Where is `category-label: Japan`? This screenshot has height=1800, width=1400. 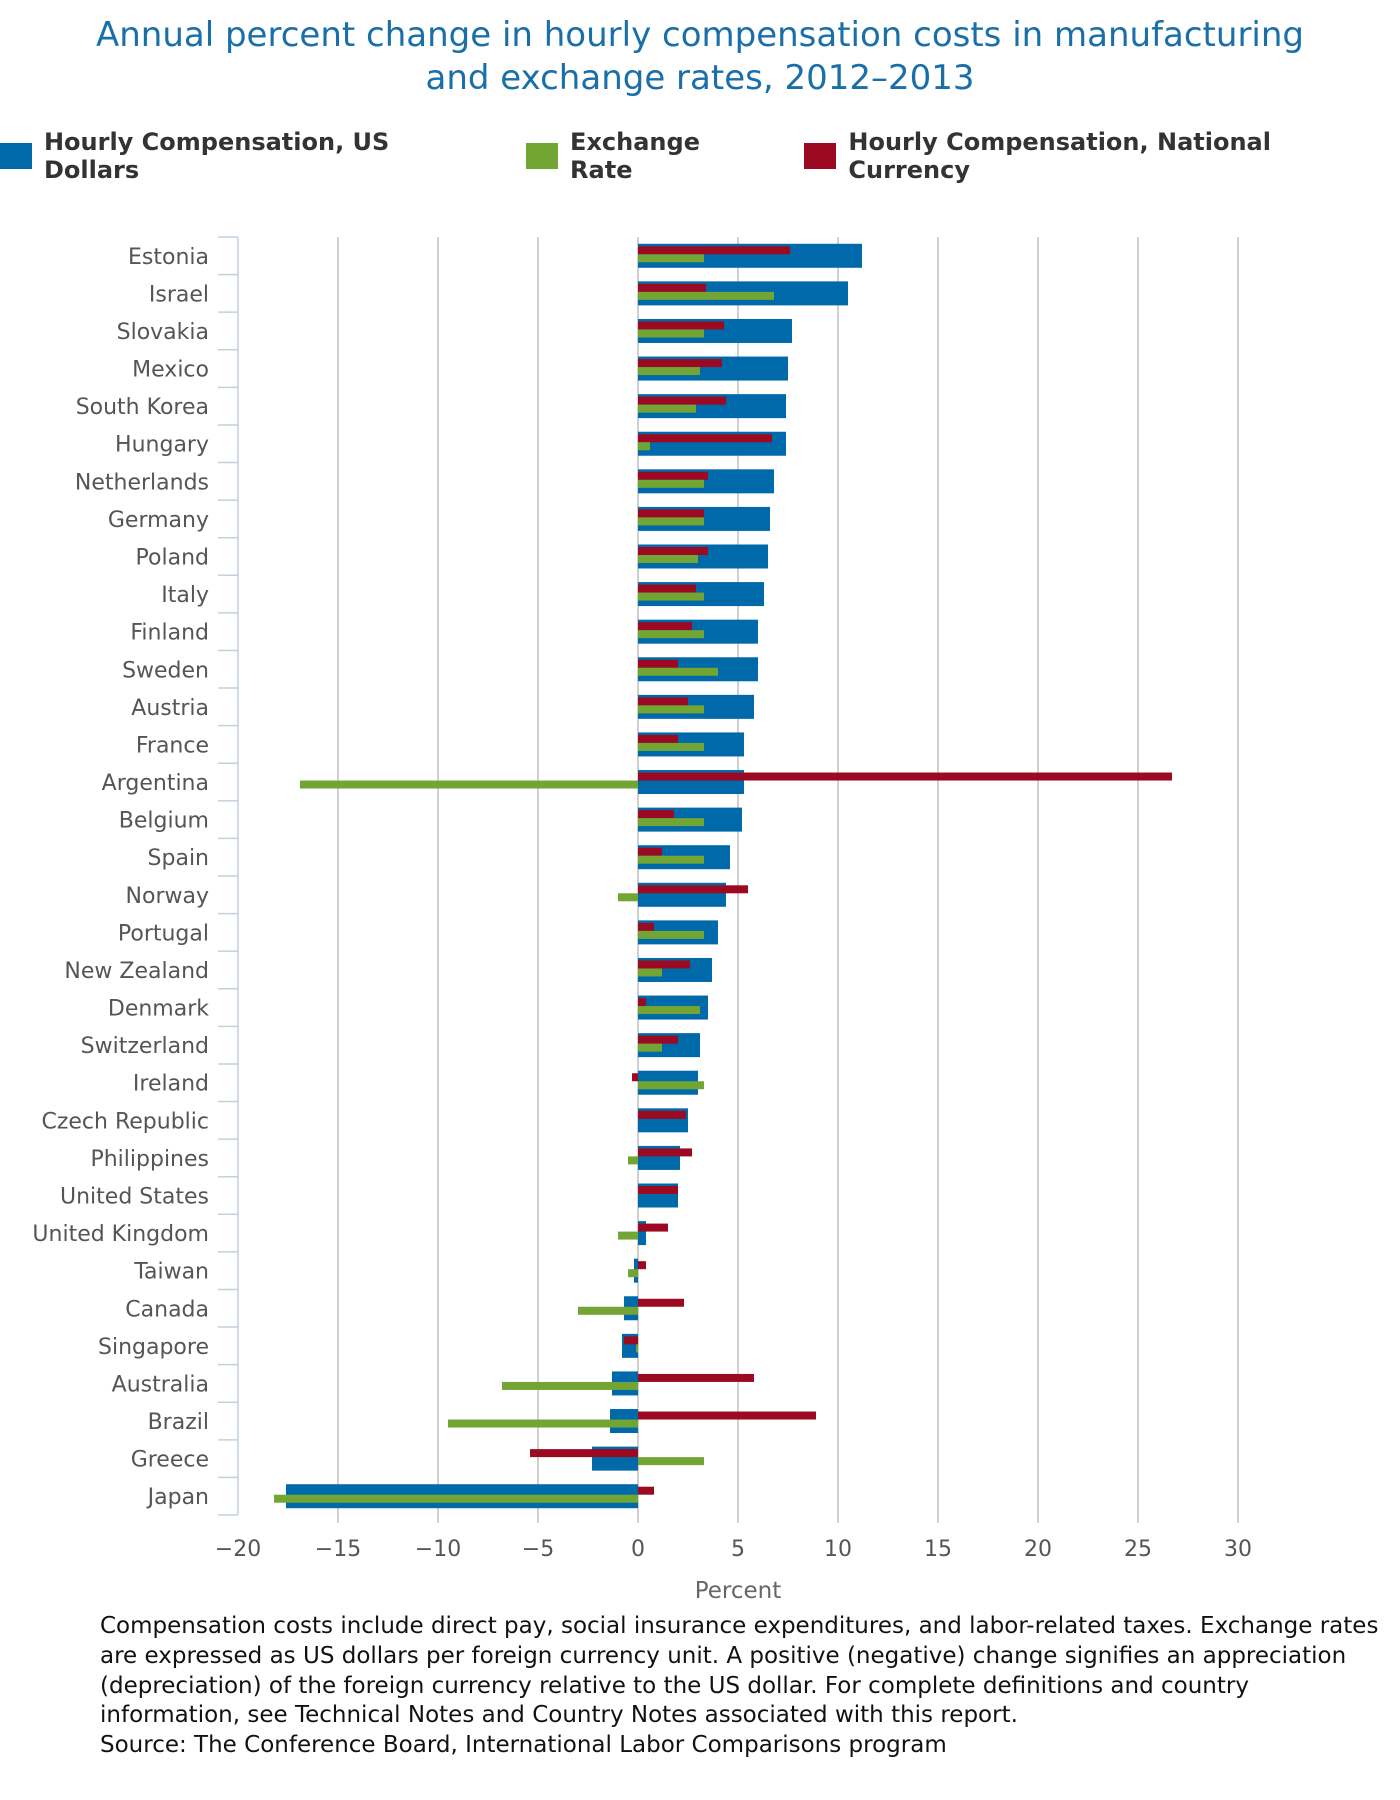
category-label: Japan is located at coordinates (177, 1497).